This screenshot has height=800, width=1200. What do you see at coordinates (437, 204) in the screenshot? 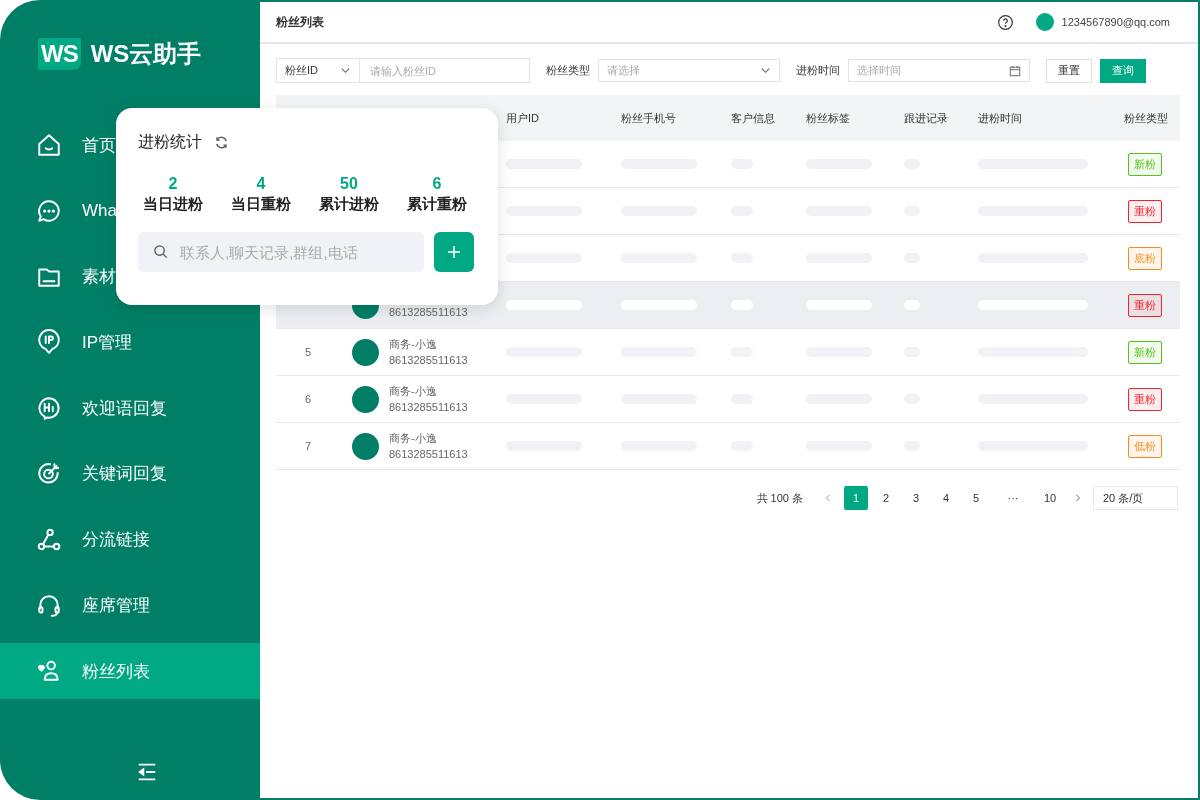
I see `stat-label: 累计重粉` at bounding box center [437, 204].